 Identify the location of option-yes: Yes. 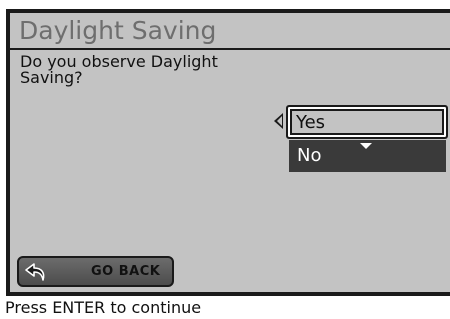
(367, 122).